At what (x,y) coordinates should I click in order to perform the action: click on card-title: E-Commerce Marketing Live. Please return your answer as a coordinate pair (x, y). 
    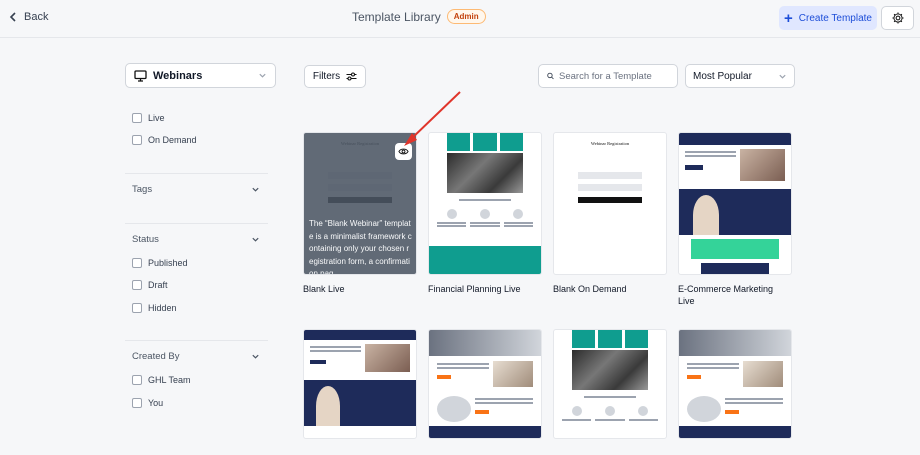
    Looking at the image, I should click on (726, 295).